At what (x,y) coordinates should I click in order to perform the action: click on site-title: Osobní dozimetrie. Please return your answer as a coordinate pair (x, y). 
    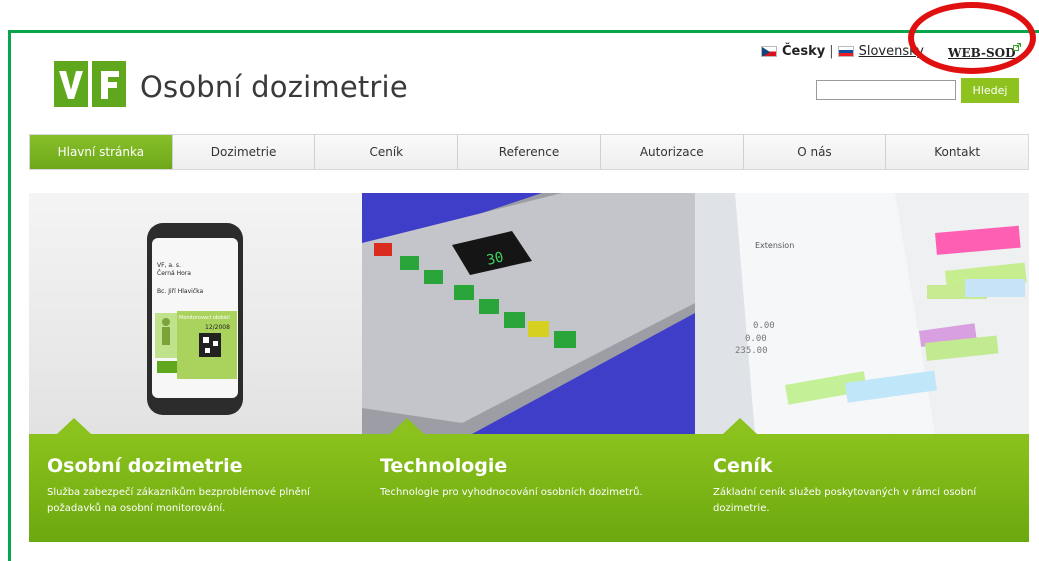
    Looking at the image, I should click on (274, 87).